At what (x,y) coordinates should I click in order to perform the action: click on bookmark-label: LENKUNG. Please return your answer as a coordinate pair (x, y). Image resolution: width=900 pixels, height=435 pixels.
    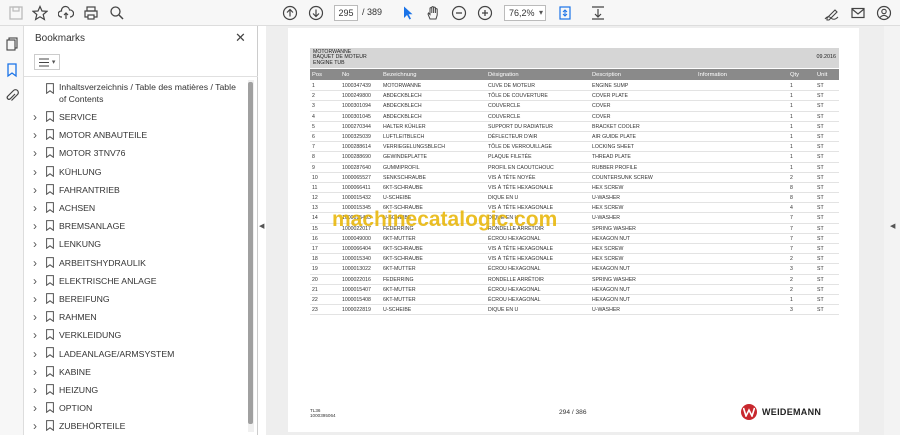
    Looking at the image, I should click on (80, 244).